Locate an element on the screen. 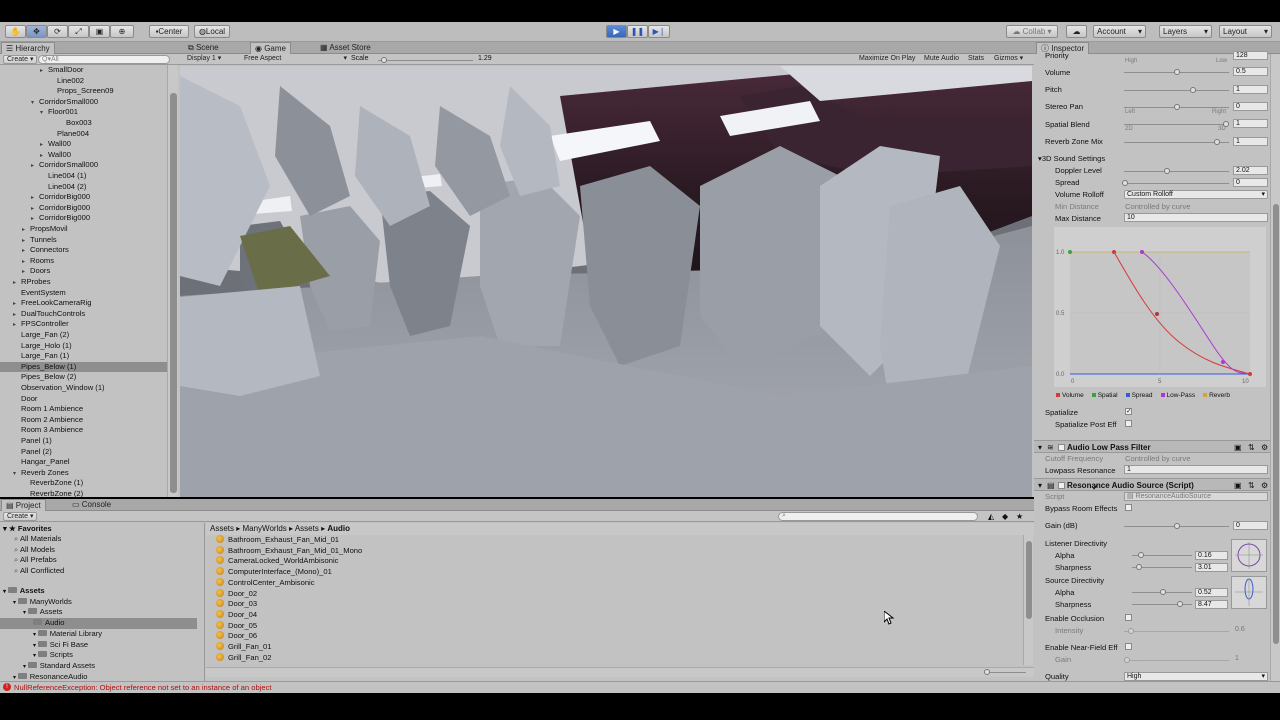  hierarchy-scrollbar is located at coordinates (172, 281).